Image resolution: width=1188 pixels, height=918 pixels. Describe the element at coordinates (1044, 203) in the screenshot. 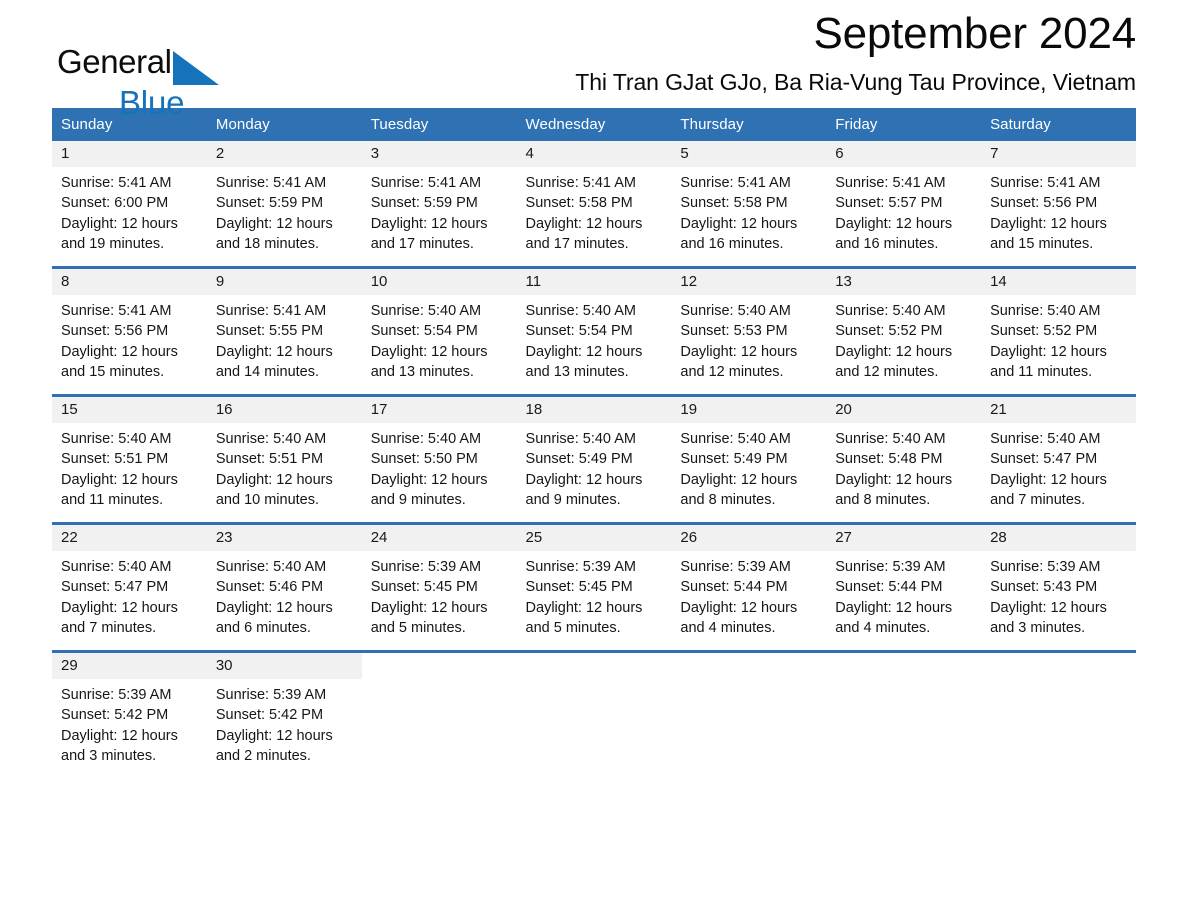

I see `sunset-time: Sunset: 5:56 PM` at that location.